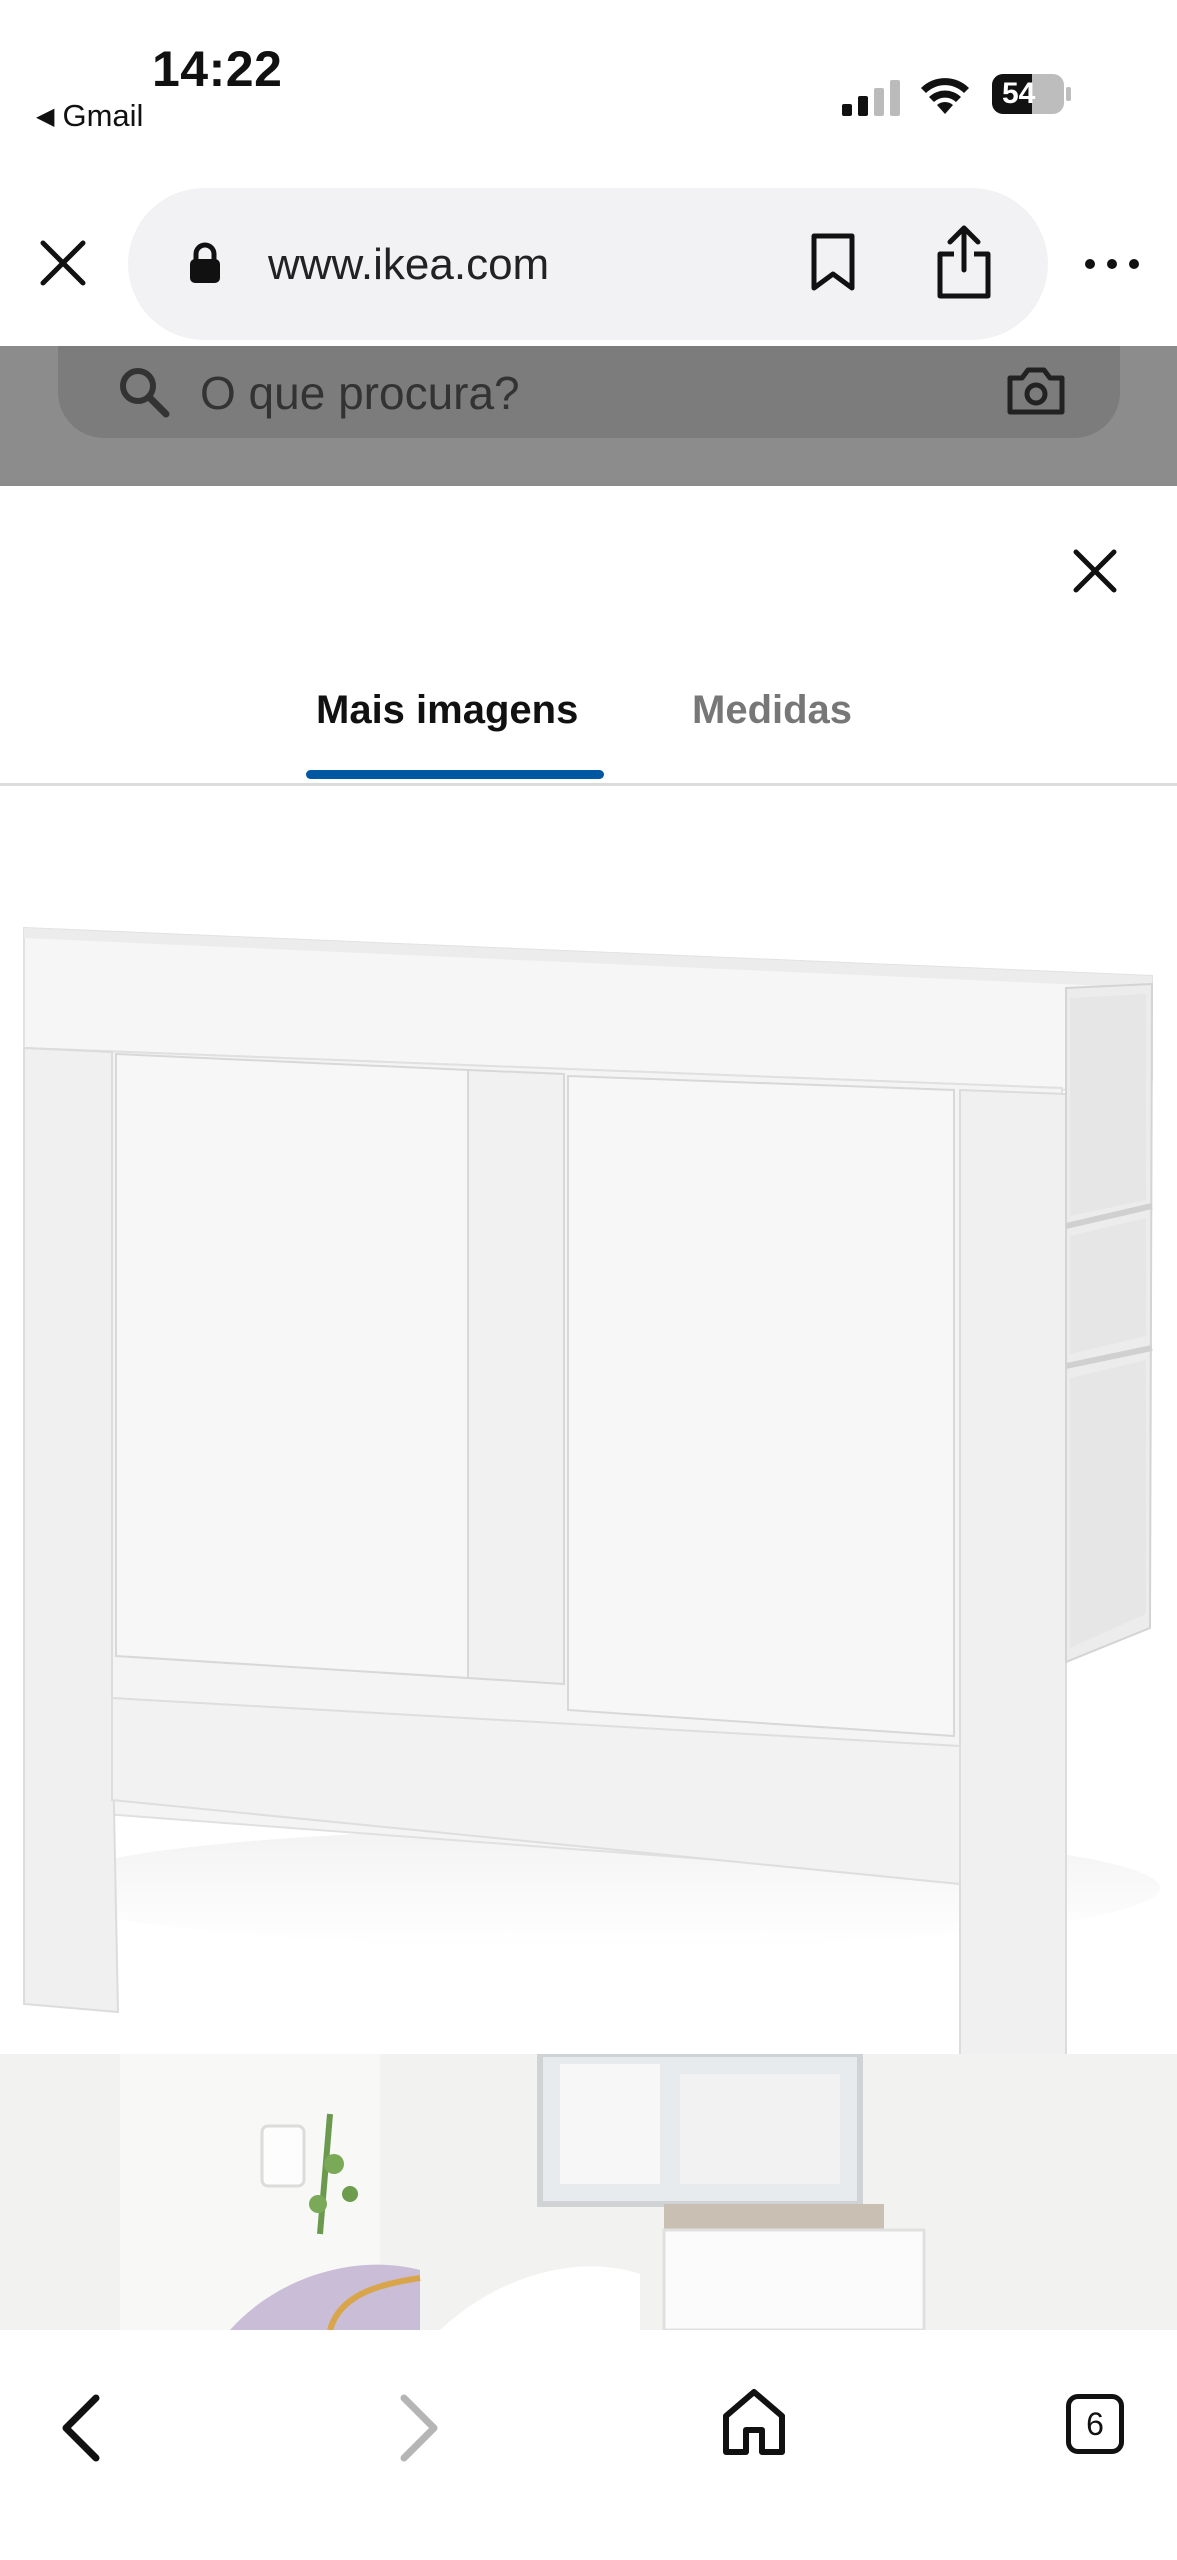 The width and height of the screenshot is (1177, 2560). I want to click on close-icon, so click(63, 263).